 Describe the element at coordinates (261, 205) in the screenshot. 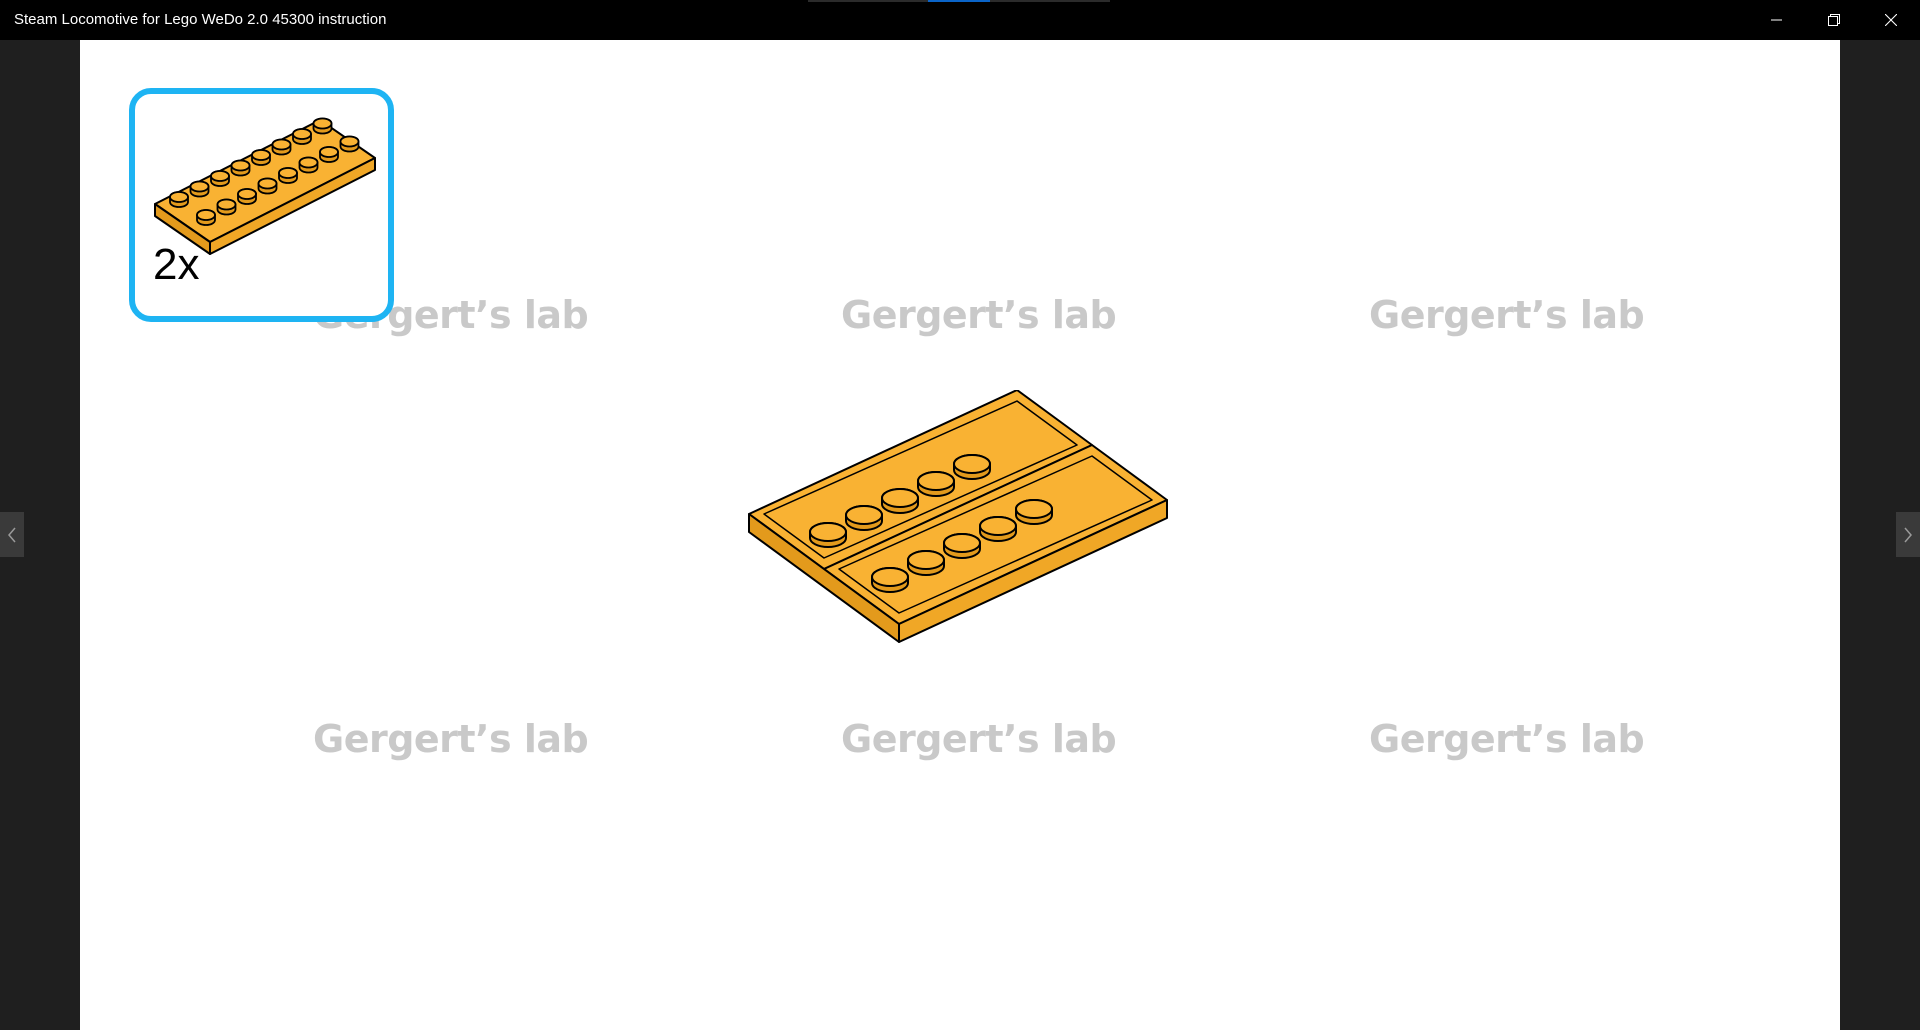

I see `parts-callout: 2x` at that location.